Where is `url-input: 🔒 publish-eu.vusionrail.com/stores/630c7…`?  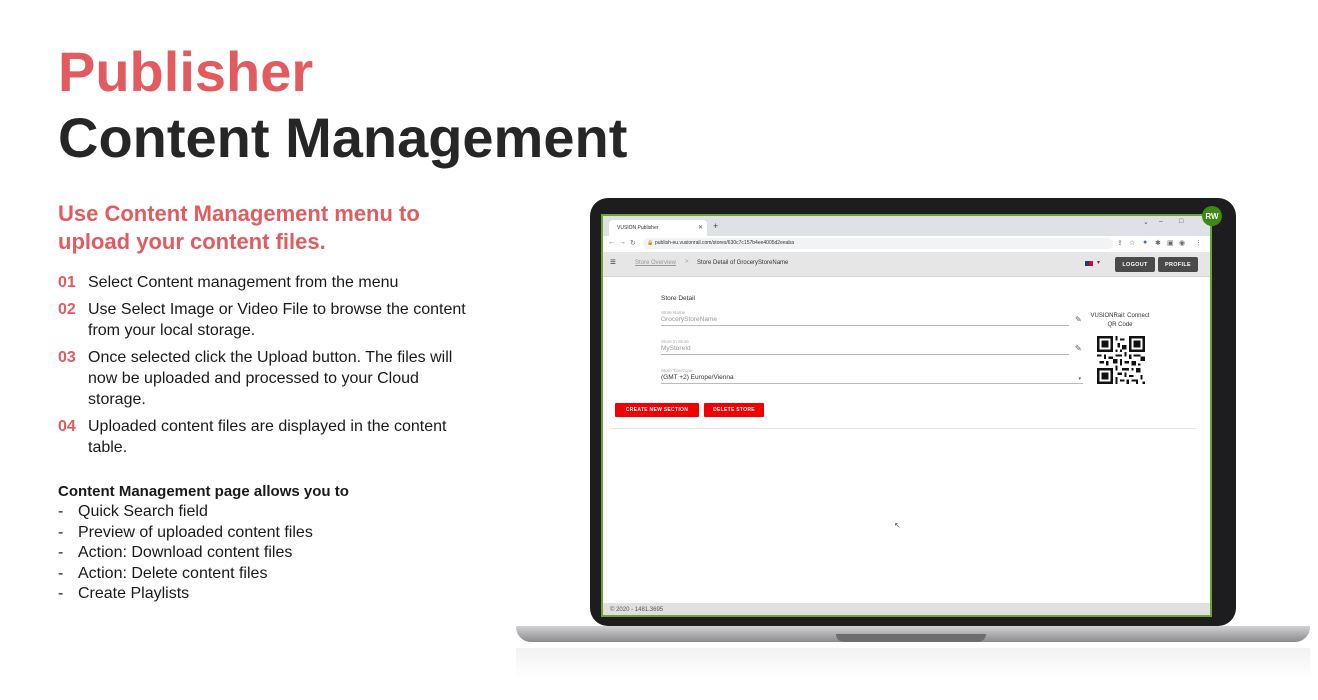 url-input: 🔒 publish-eu.vusionrail.com/stores/630c7… is located at coordinates (878, 243).